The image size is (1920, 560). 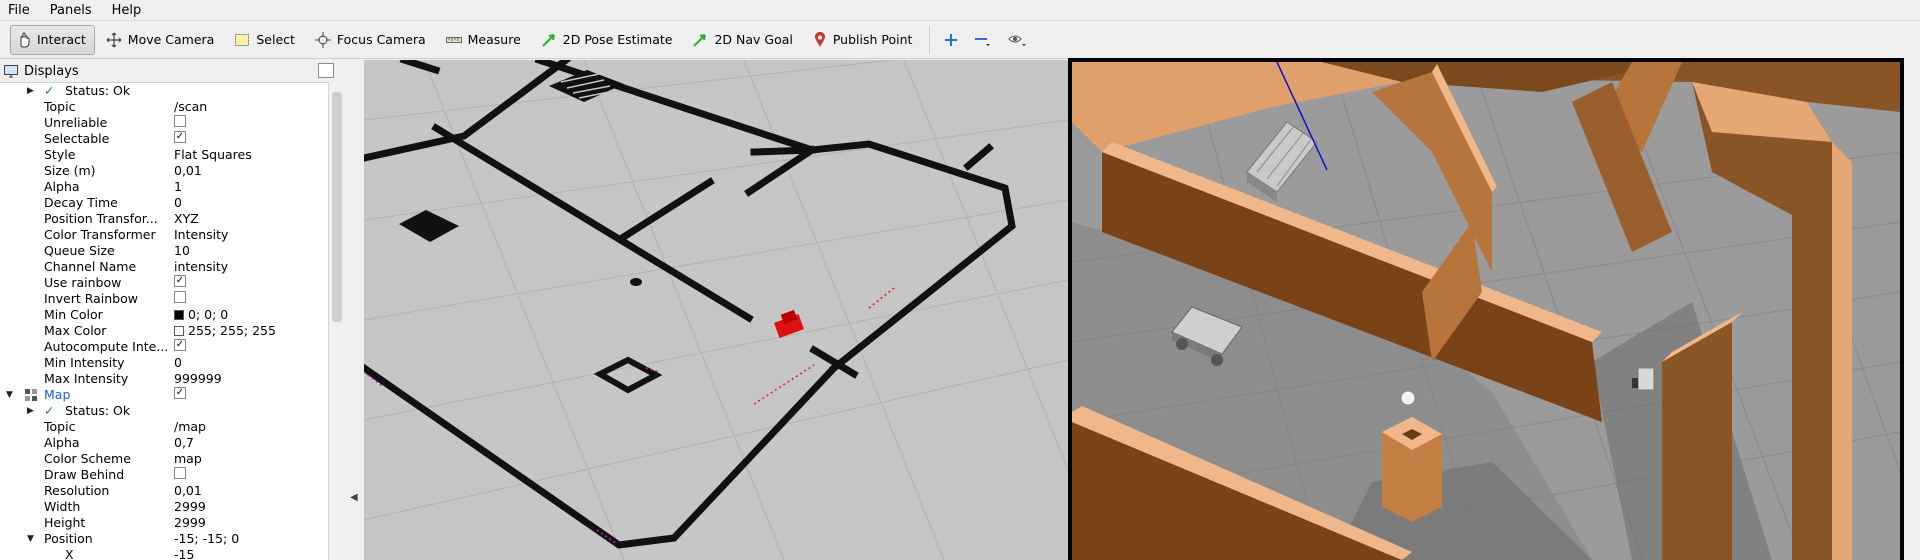 What do you see at coordinates (164, 219) in the screenshot?
I see `tree-row: Position Transfor... XYZ` at bounding box center [164, 219].